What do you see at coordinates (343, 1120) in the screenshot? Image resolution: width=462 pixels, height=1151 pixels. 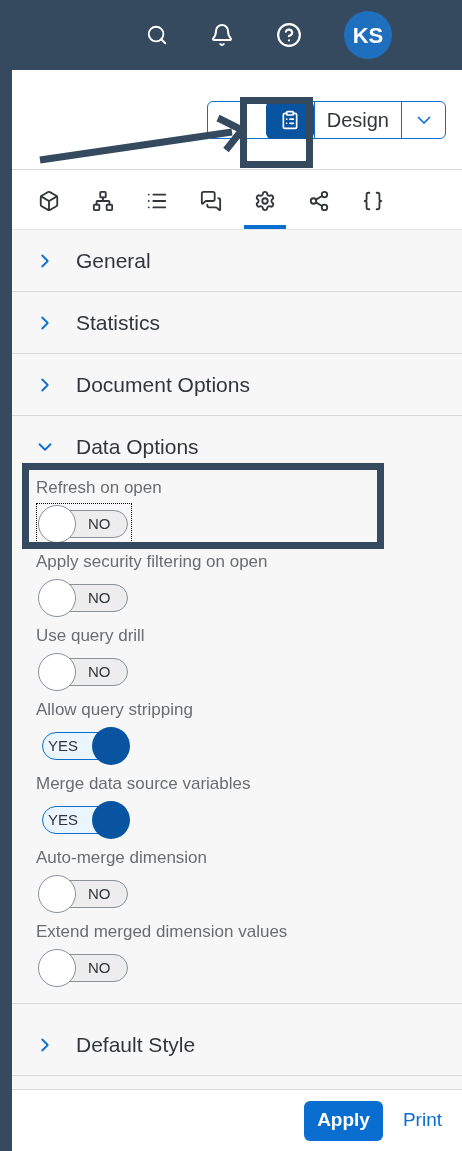 I see `apply-button: Apply` at bounding box center [343, 1120].